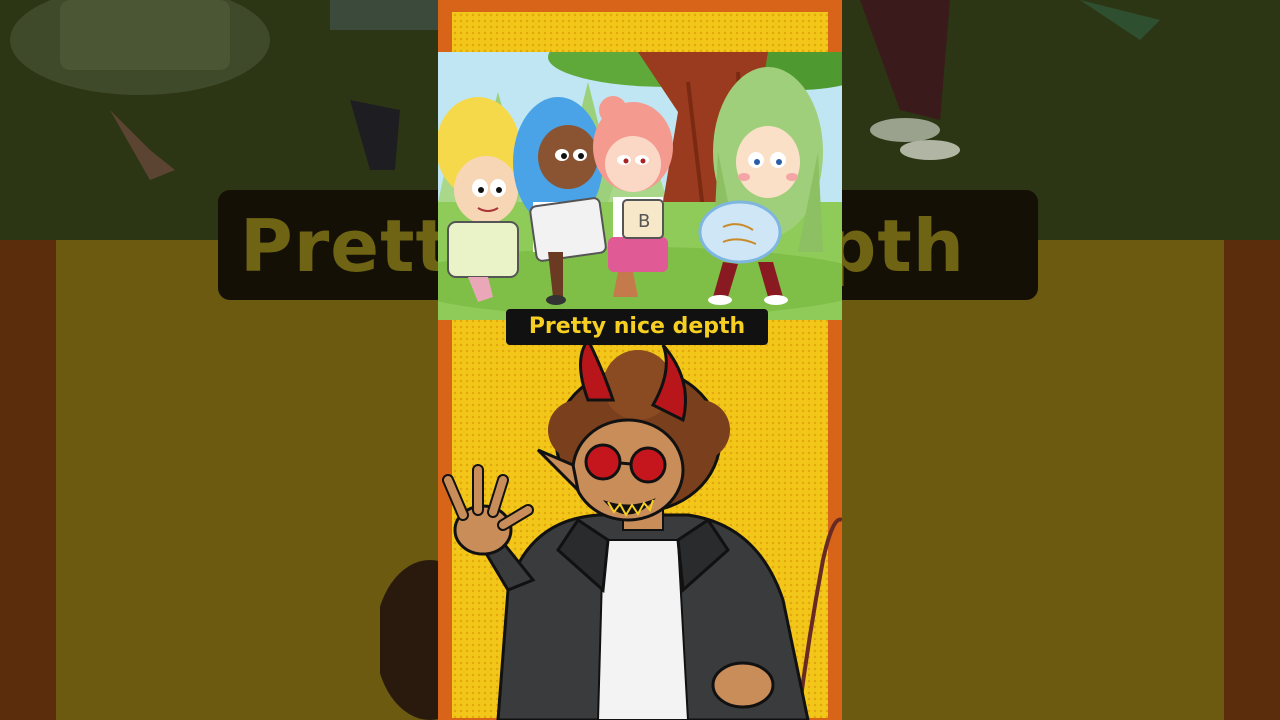  I want to click on subtitle-caption: Pretty nice depth, so click(637, 327).